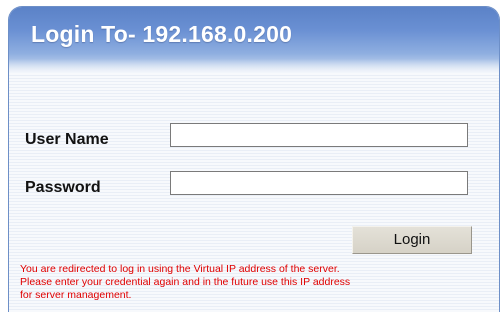  I want to click on password-input, so click(319, 183).